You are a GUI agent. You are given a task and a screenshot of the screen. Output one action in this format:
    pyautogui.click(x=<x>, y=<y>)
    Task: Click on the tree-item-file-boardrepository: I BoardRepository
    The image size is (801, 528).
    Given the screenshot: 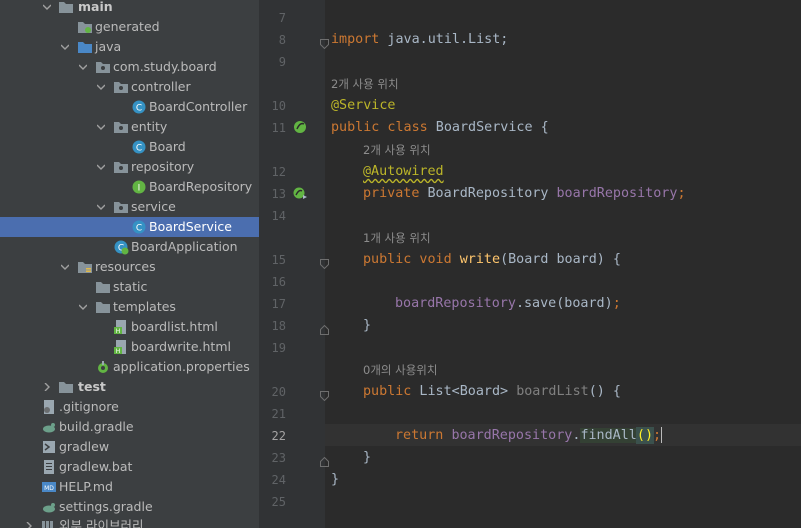 What is the action you would take?
    pyautogui.click(x=129, y=187)
    